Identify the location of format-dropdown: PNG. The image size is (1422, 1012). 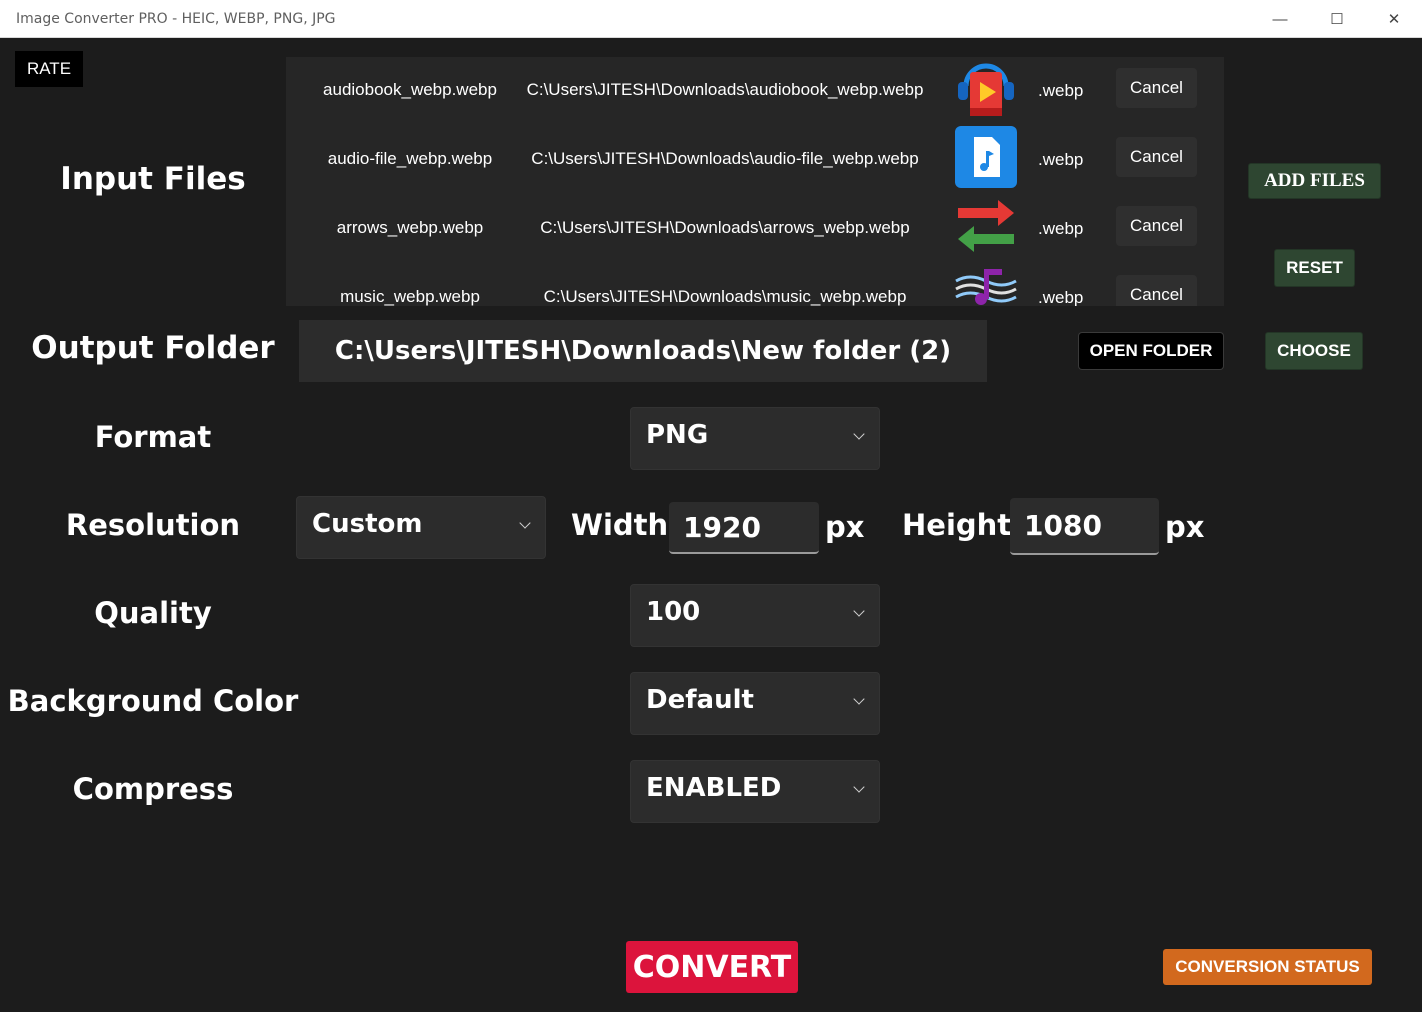
(755, 438).